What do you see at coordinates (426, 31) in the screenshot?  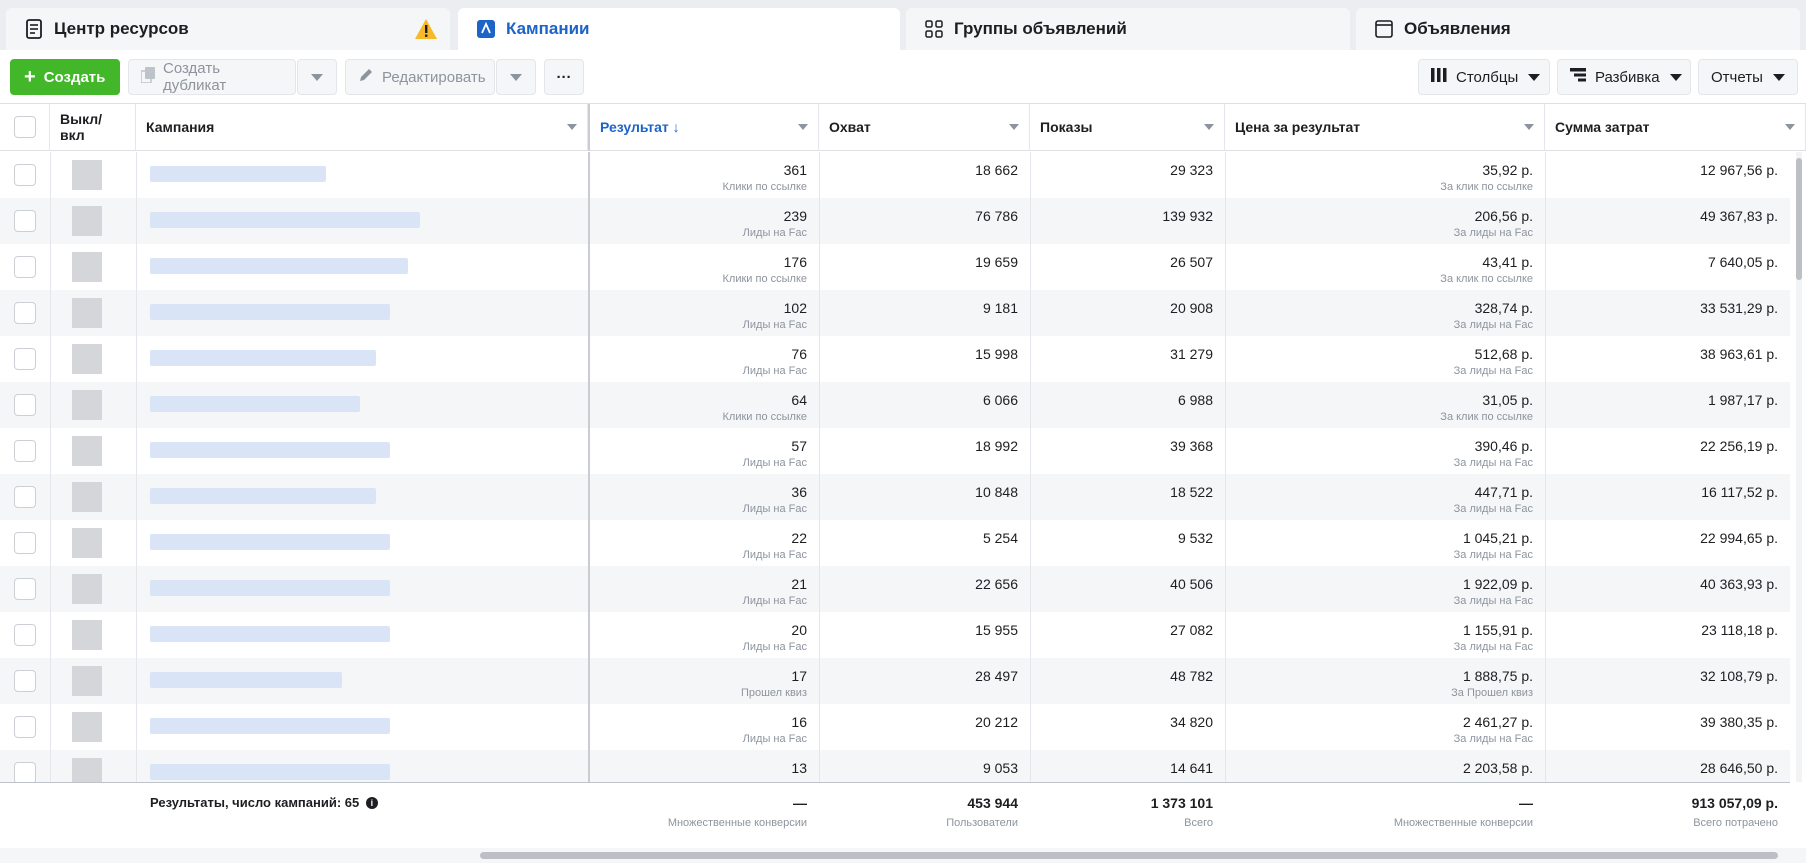 I see `warning-icon` at bounding box center [426, 31].